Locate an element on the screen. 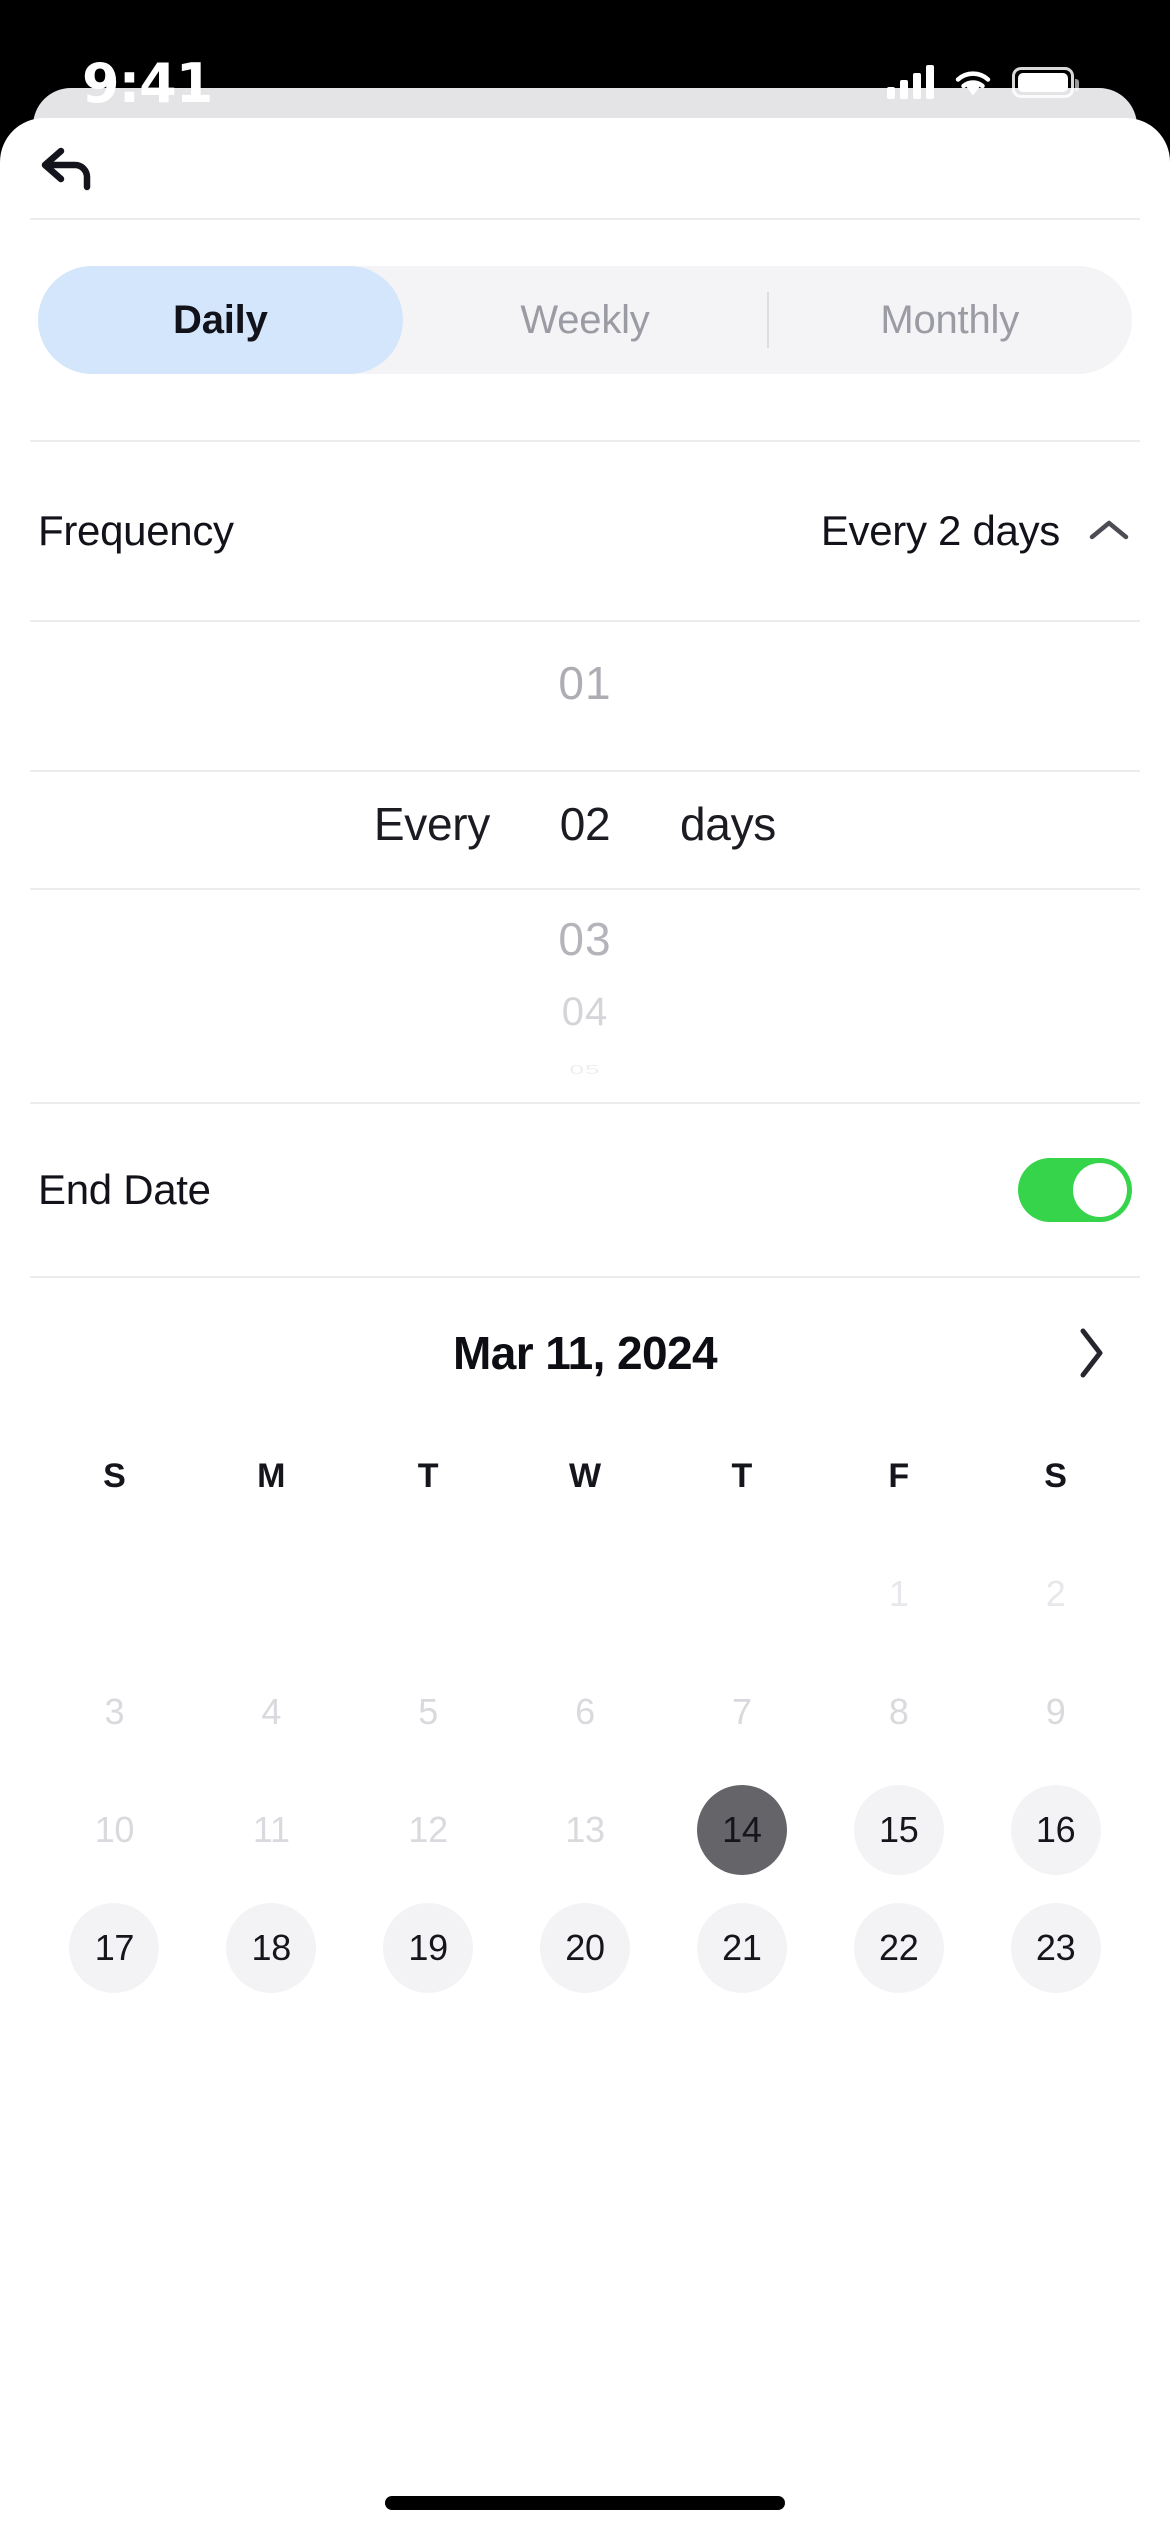 This screenshot has height=2532, width=1170. tab-weekly-label: Weekly is located at coordinates (585, 319).